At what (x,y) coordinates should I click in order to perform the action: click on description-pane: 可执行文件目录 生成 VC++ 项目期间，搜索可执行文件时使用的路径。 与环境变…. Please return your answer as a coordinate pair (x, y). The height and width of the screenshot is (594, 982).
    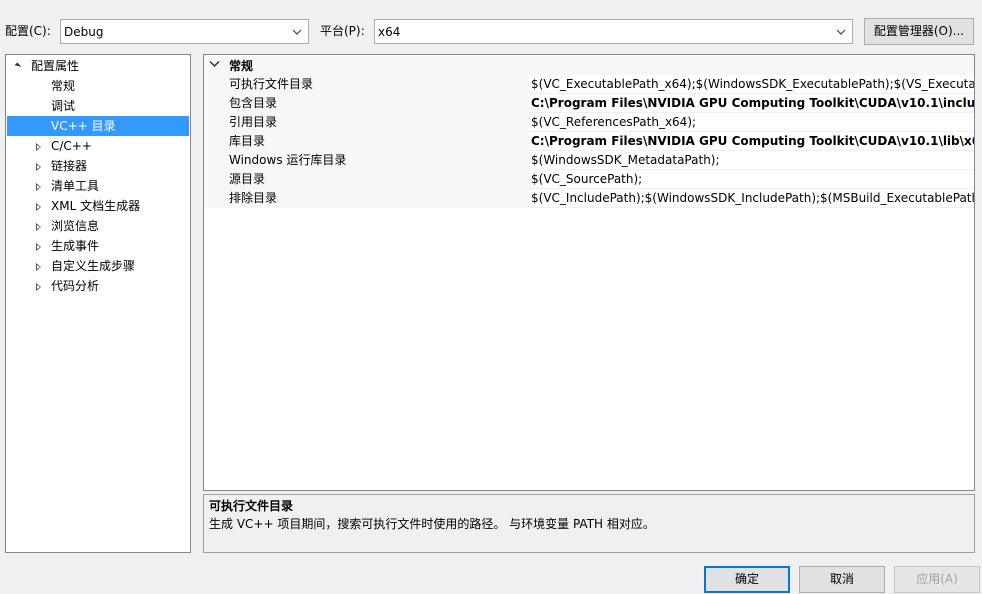
    Looking at the image, I should click on (589, 523).